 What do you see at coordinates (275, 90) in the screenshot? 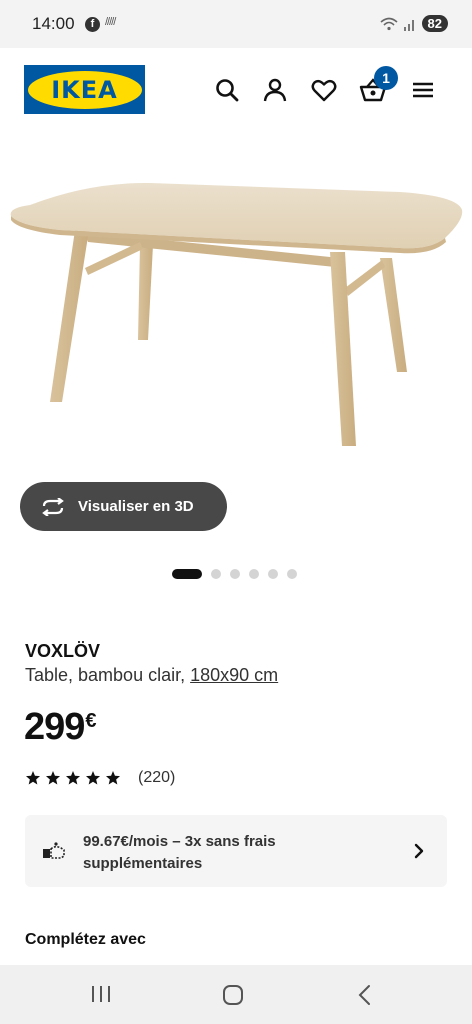
I see `account-icon` at bounding box center [275, 90].